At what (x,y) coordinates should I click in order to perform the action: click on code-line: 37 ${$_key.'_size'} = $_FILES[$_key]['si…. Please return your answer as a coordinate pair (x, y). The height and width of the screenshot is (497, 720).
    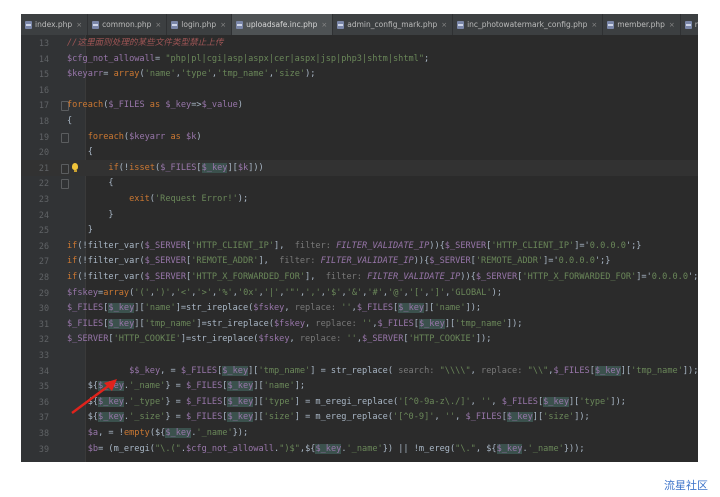
    Looking at the image, I should click on (359, 417).